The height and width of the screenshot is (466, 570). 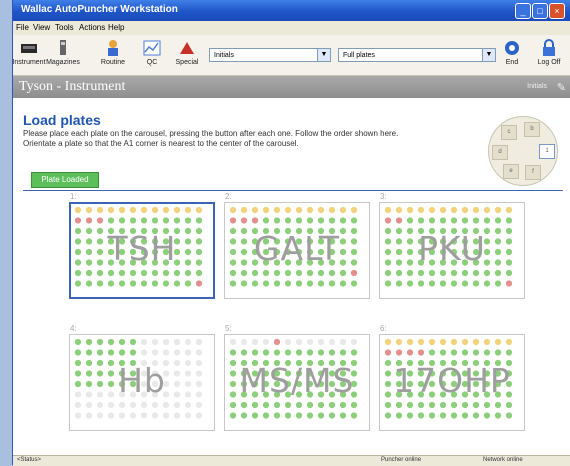 What do you see at coordinates (533, 172) in the screenshot?
I see `carousel-slot: f` at bounding box center [533, 172].